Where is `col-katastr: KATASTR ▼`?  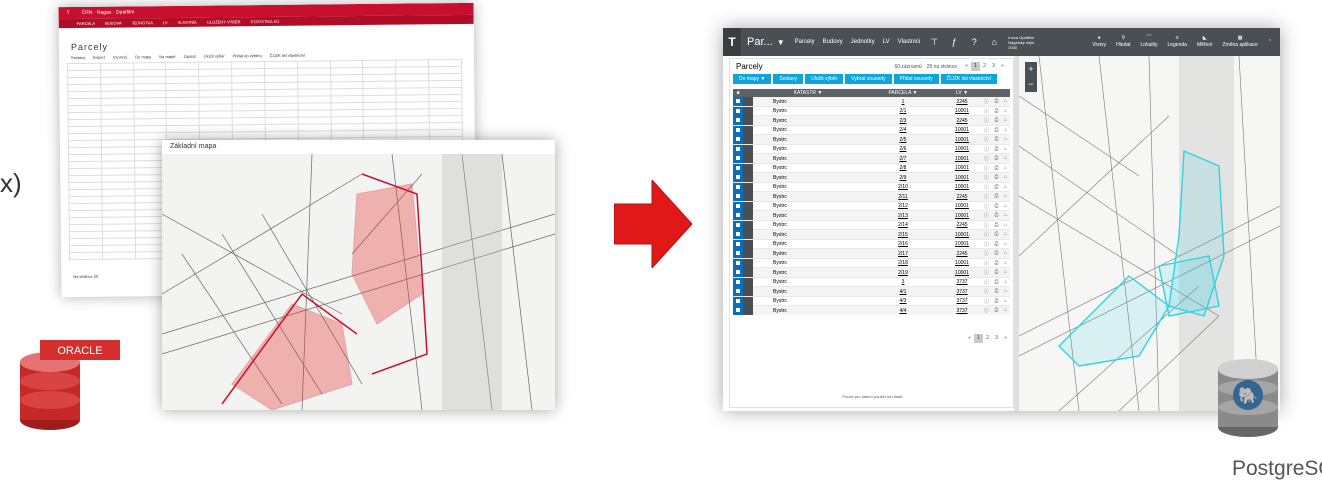 col-katastr: KATASTR ▼ is located at coordinates (808, 93).